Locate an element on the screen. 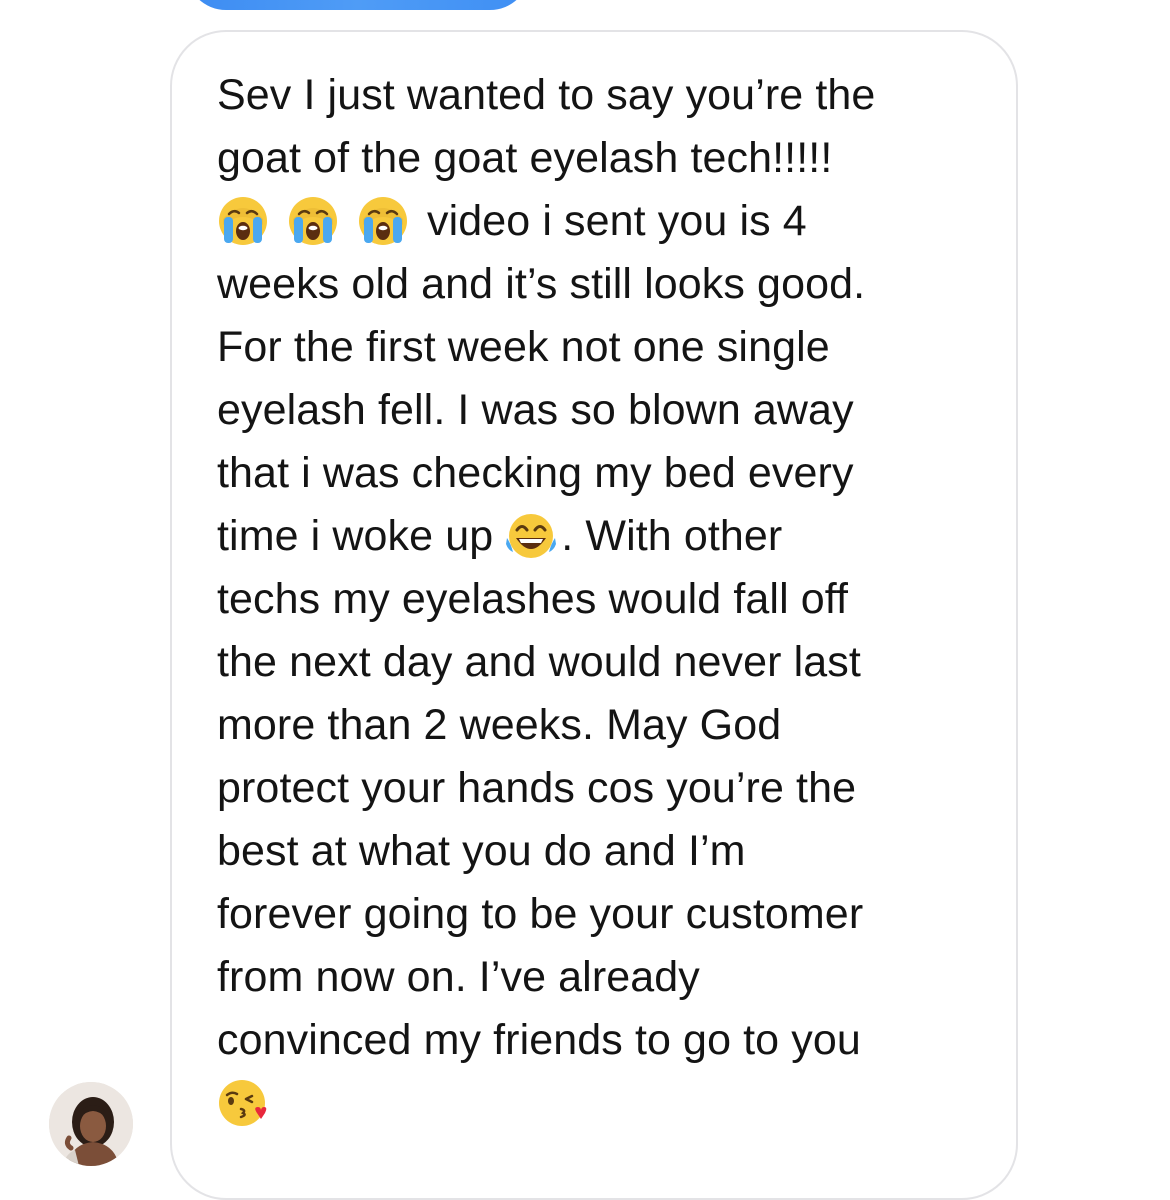  face-with-tears-of-joy-icon is located at coordinates (531, 536).